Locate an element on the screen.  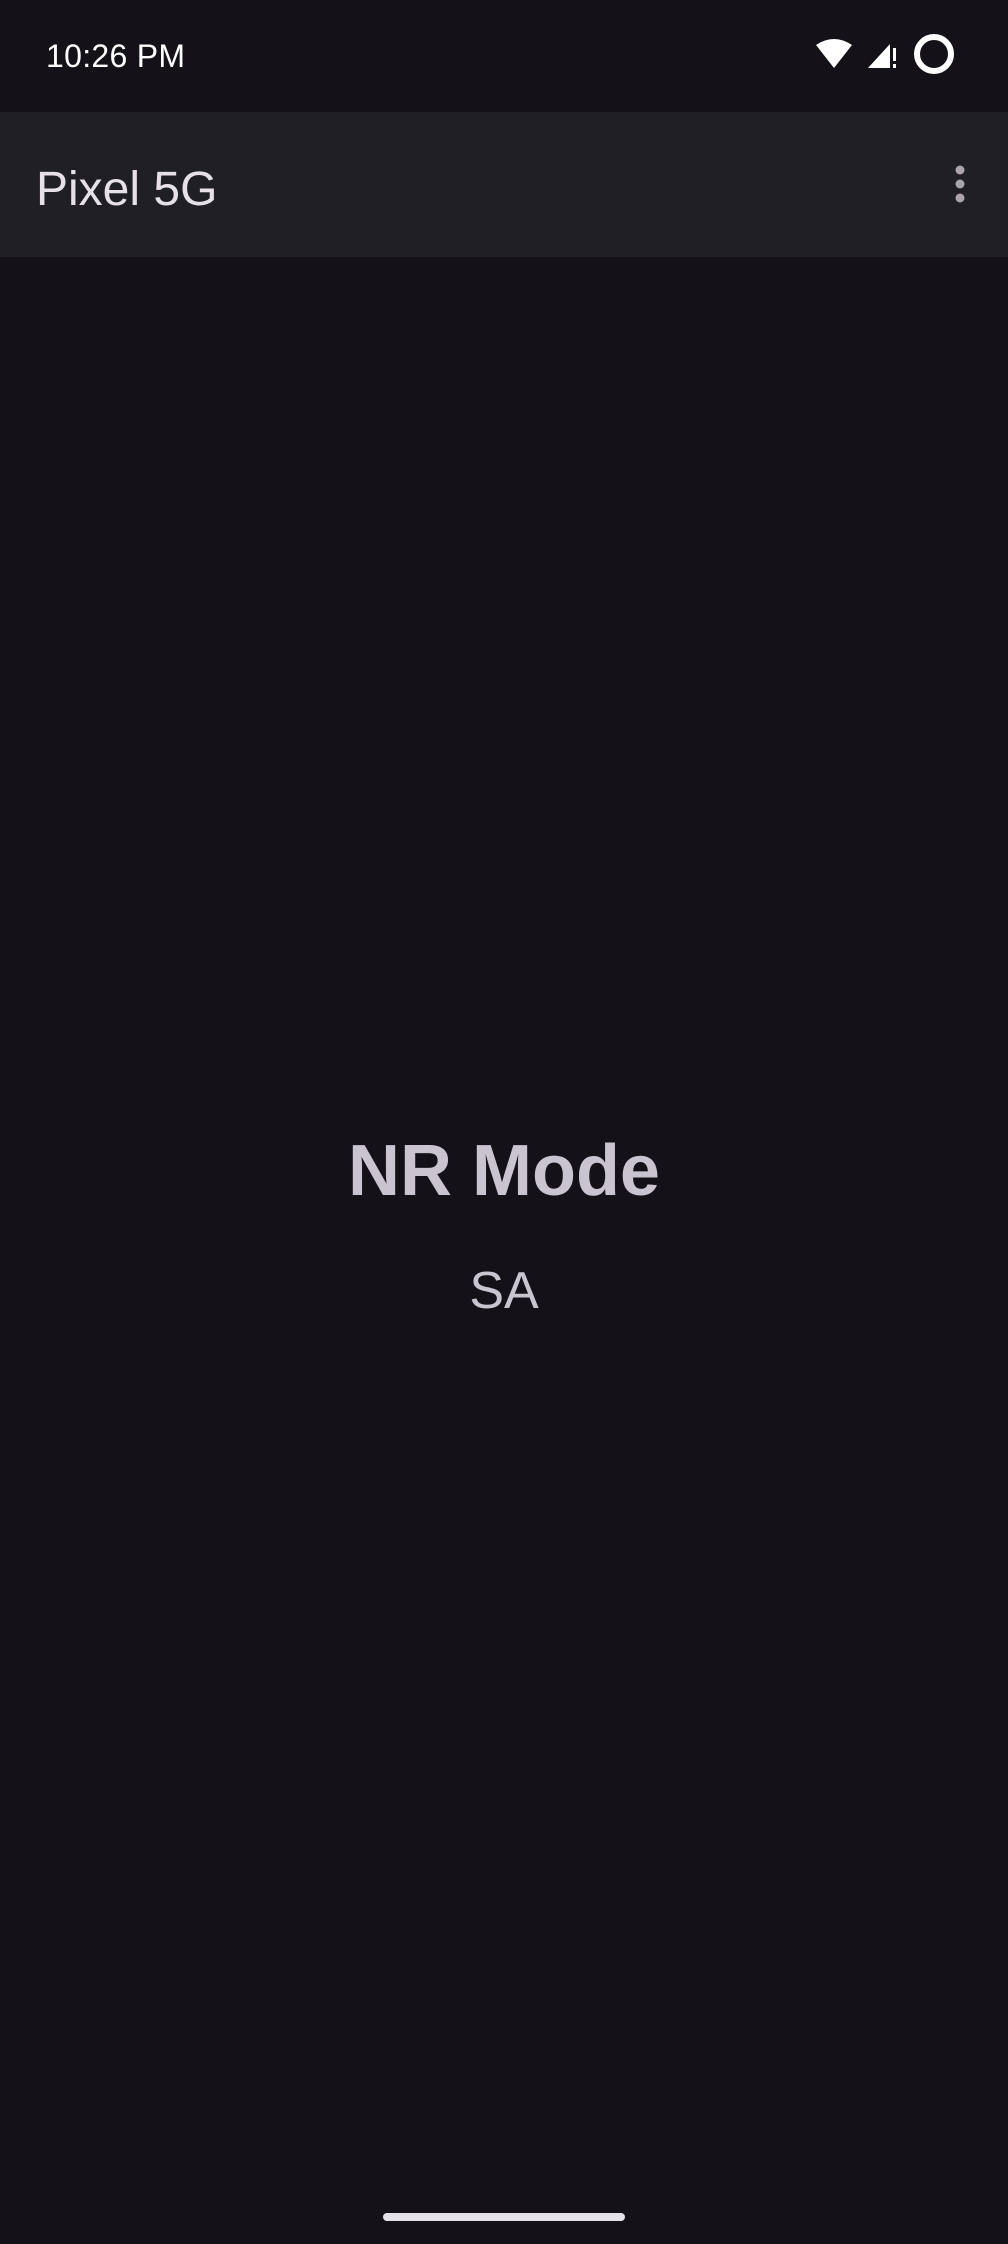
status-icons is located at coordinates (886, 56).